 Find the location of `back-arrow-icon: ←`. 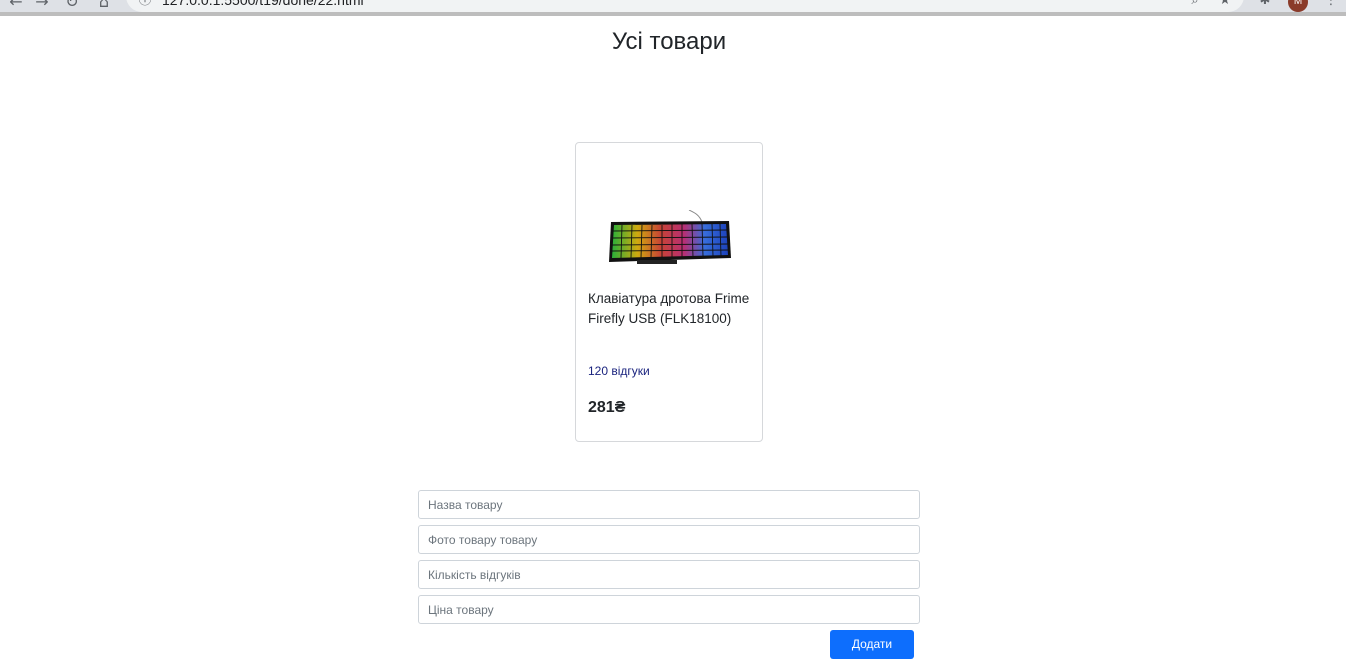

back-arrow-icon: ← is located at coordinates (16, 5).